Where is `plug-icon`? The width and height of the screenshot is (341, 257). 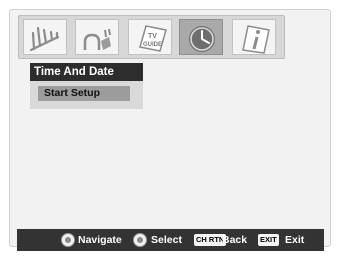
plug-icon is located at coordinates (97, 37).